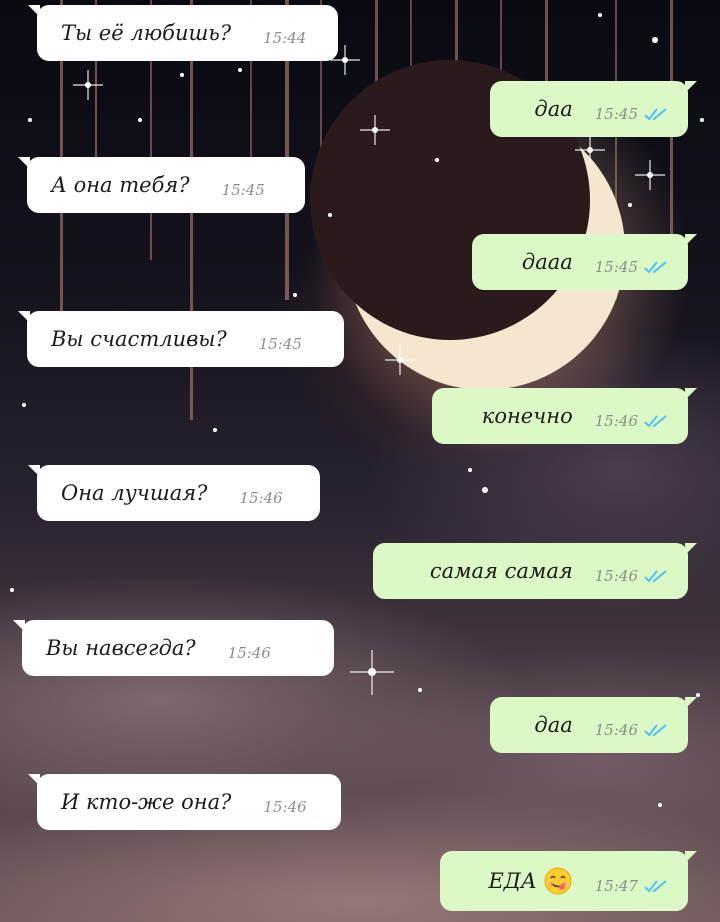 This screenshot has height=922, width=720. I want to click on message-text: Она лучшая?, so click(134, 493).